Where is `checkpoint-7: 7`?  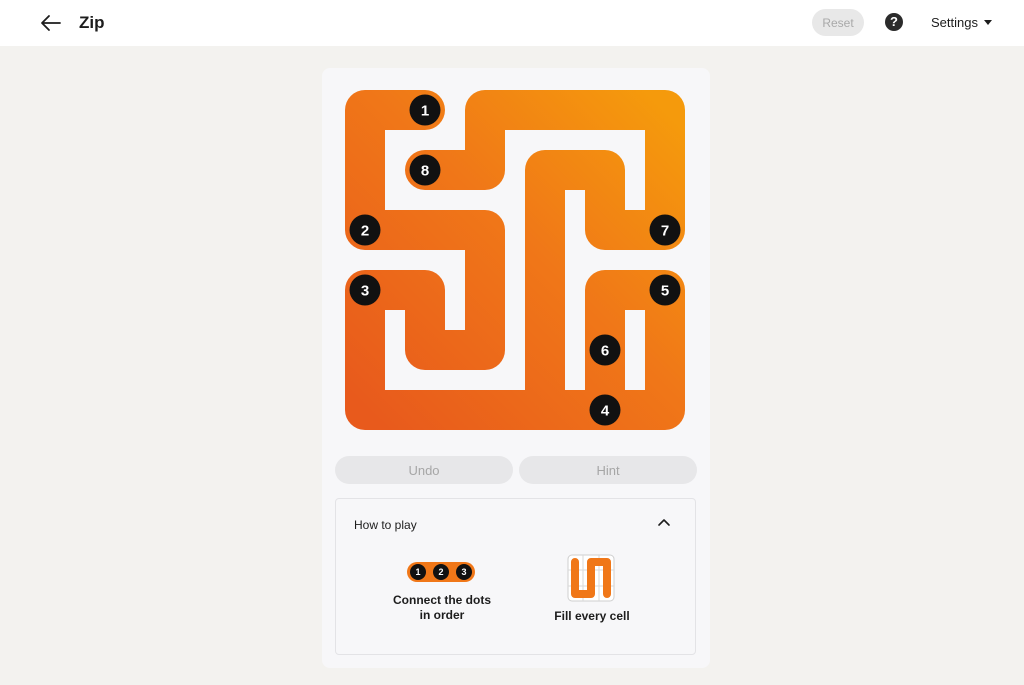 checkpoint-7: 7 is located at coordinates (665, 230).